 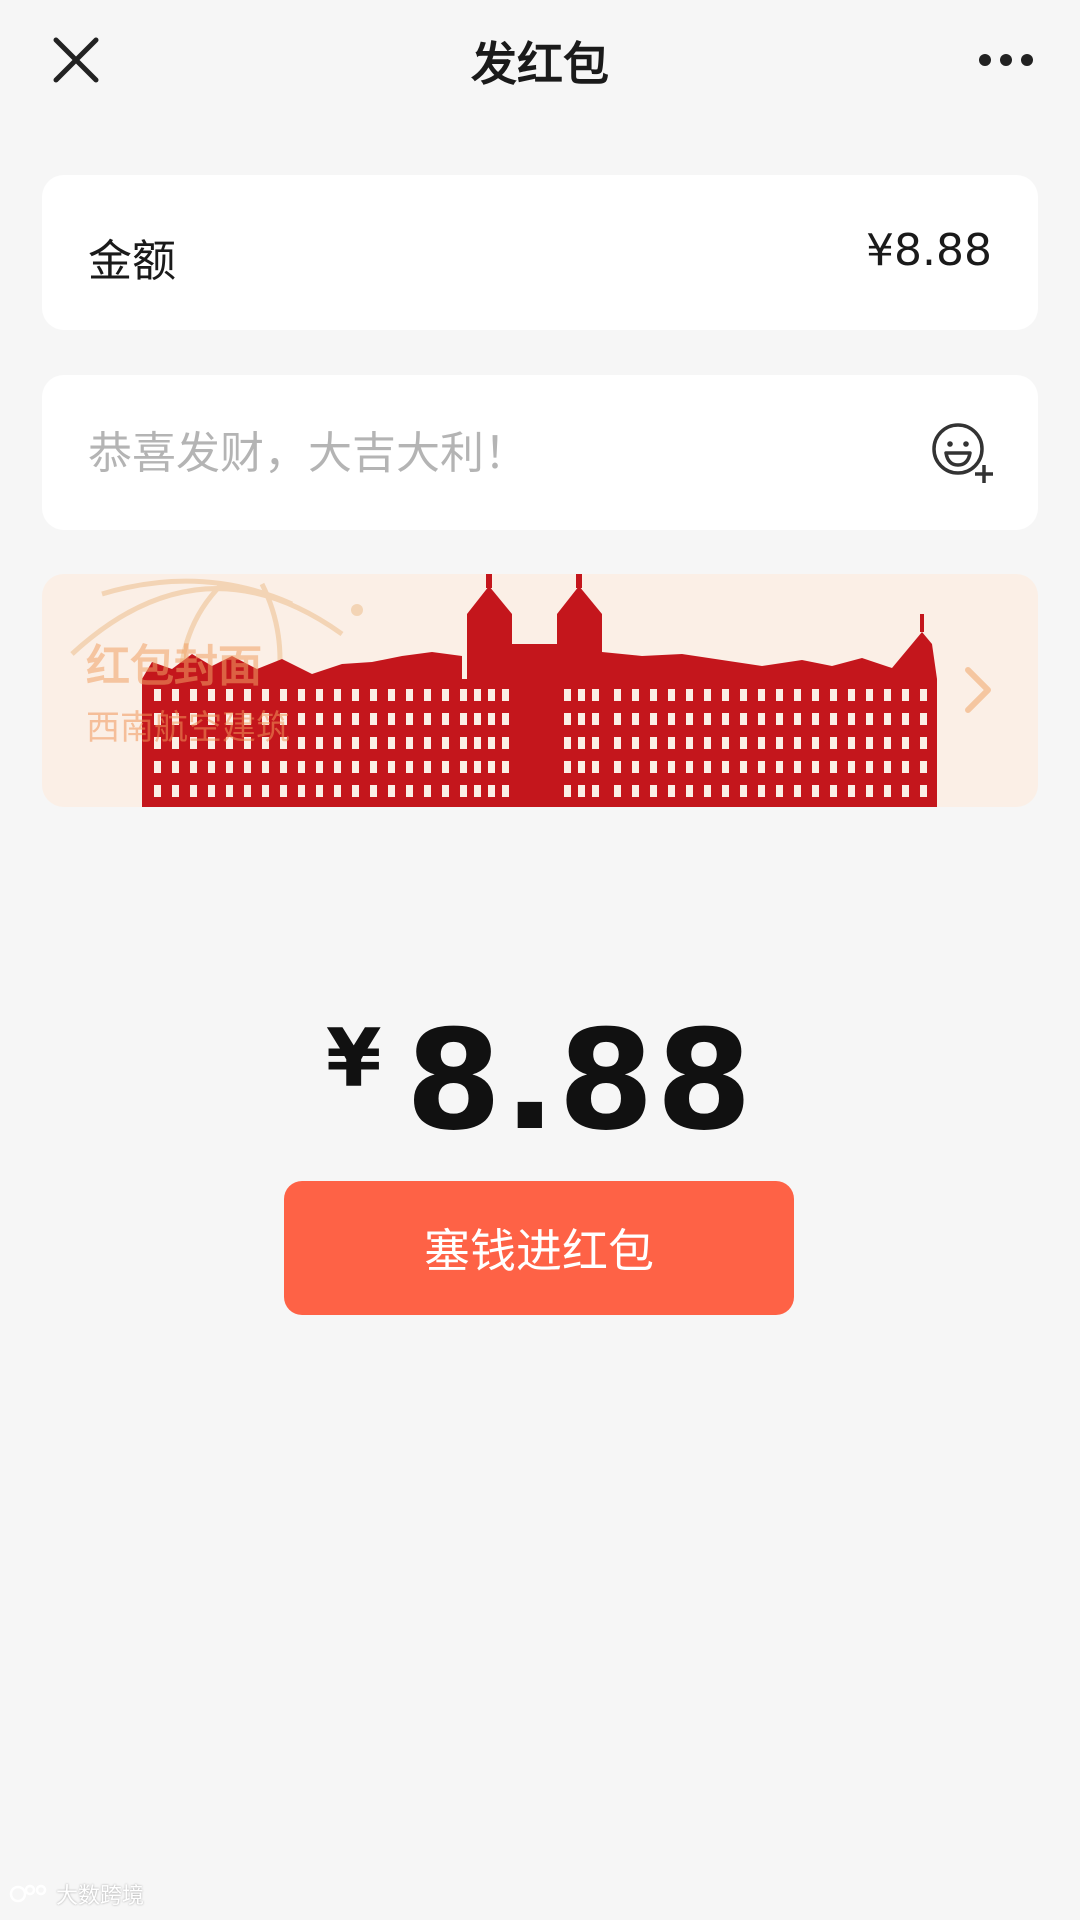 I want to click on blessing-message-input, so click(x=498, y=453).